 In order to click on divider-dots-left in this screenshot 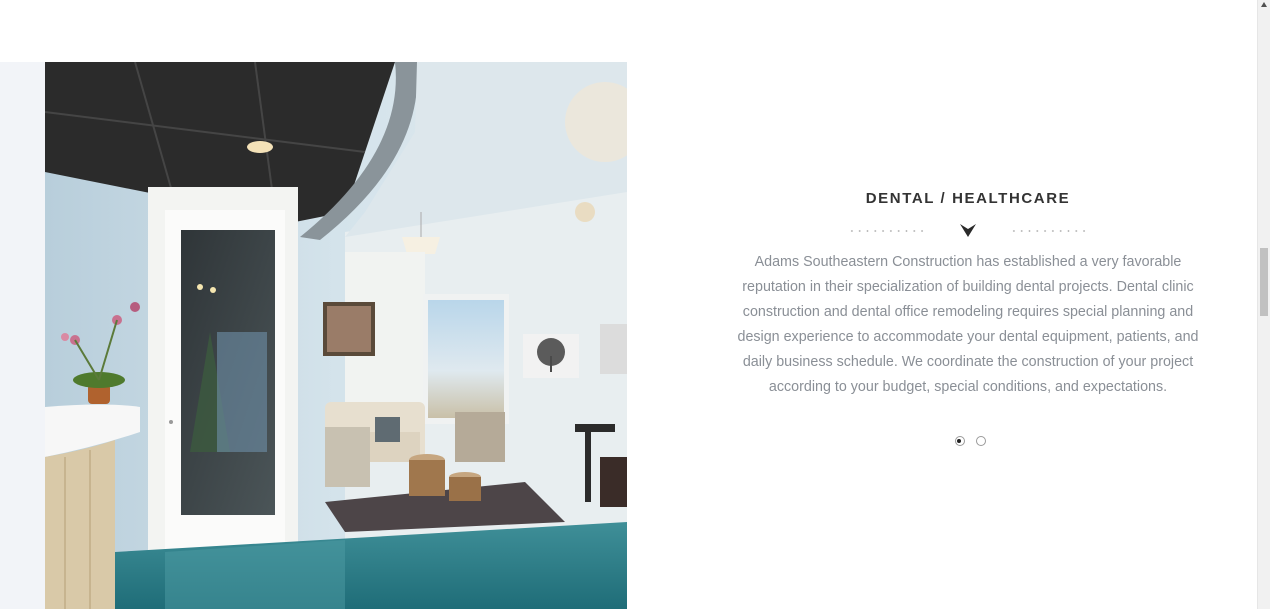, I will do `click(887, 231)`.